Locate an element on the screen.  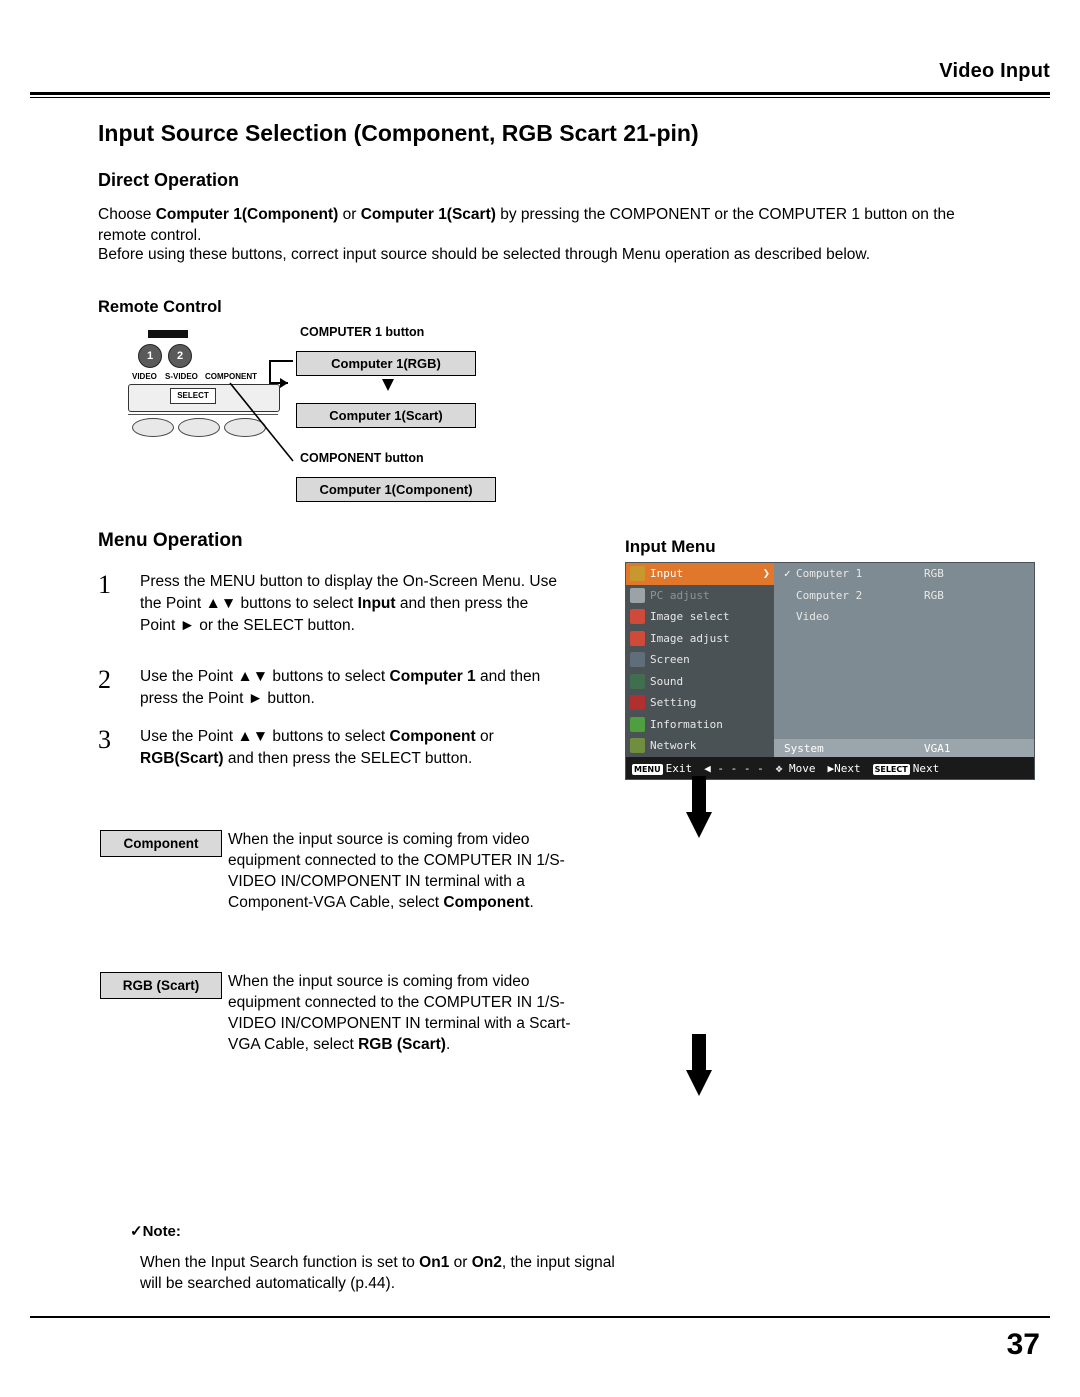
note-text-b: or is located at coordinates (460, 1262).